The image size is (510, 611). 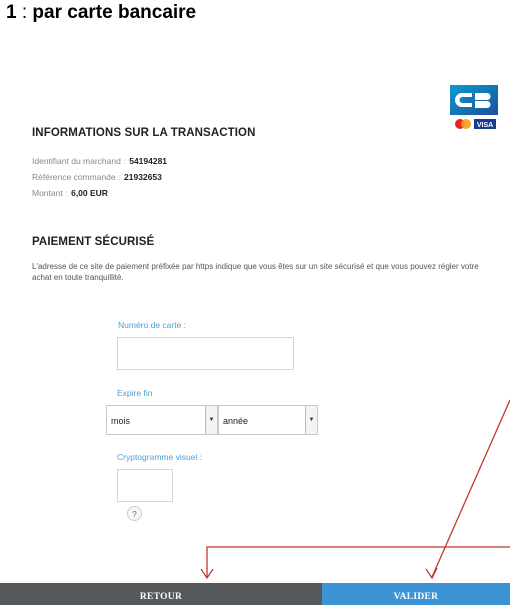 I want to click on card-number-input, so click(x=205, y=353).